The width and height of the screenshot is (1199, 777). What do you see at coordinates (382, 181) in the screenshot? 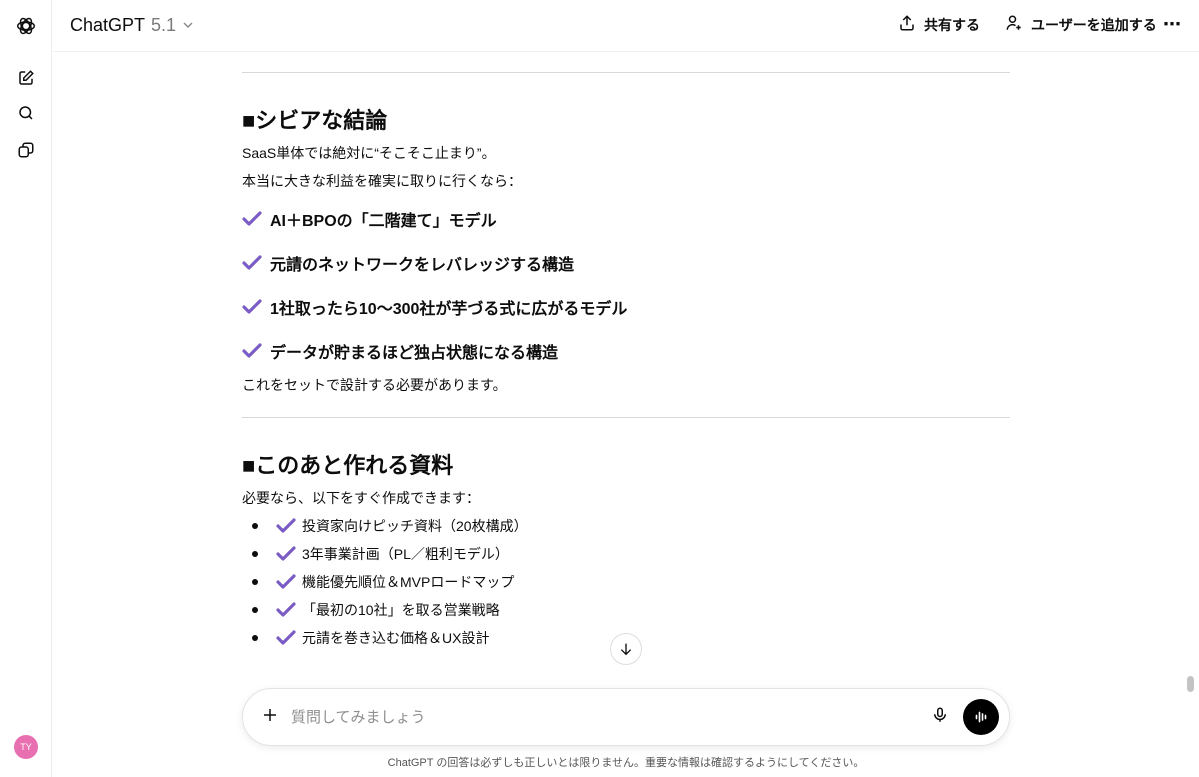
I see `paragraph: 本当に大きな利益を確実に取りに行くなら：` at bounding box center [382, 181].